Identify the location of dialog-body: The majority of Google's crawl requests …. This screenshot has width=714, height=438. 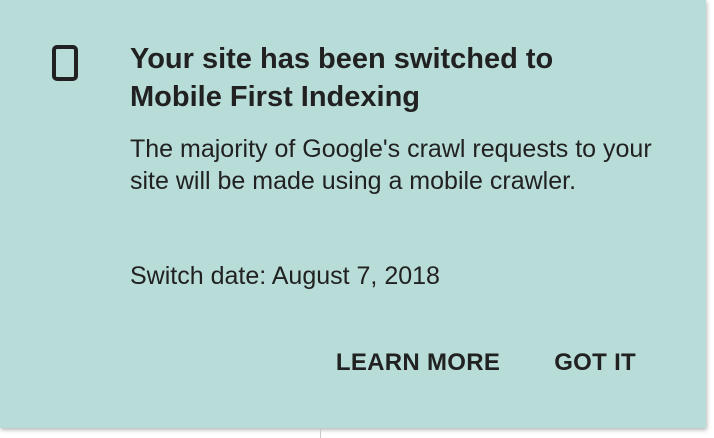
(391, 165).